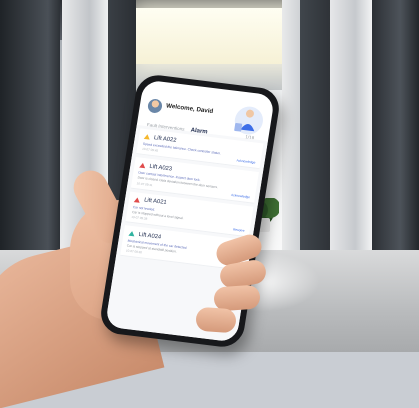 Image resolution: width=419 pixels, height=408 pixels. Describe the element at coordinates (239, 230) in the screenshot. I see `alarm-action-link: Resolve` at that location.